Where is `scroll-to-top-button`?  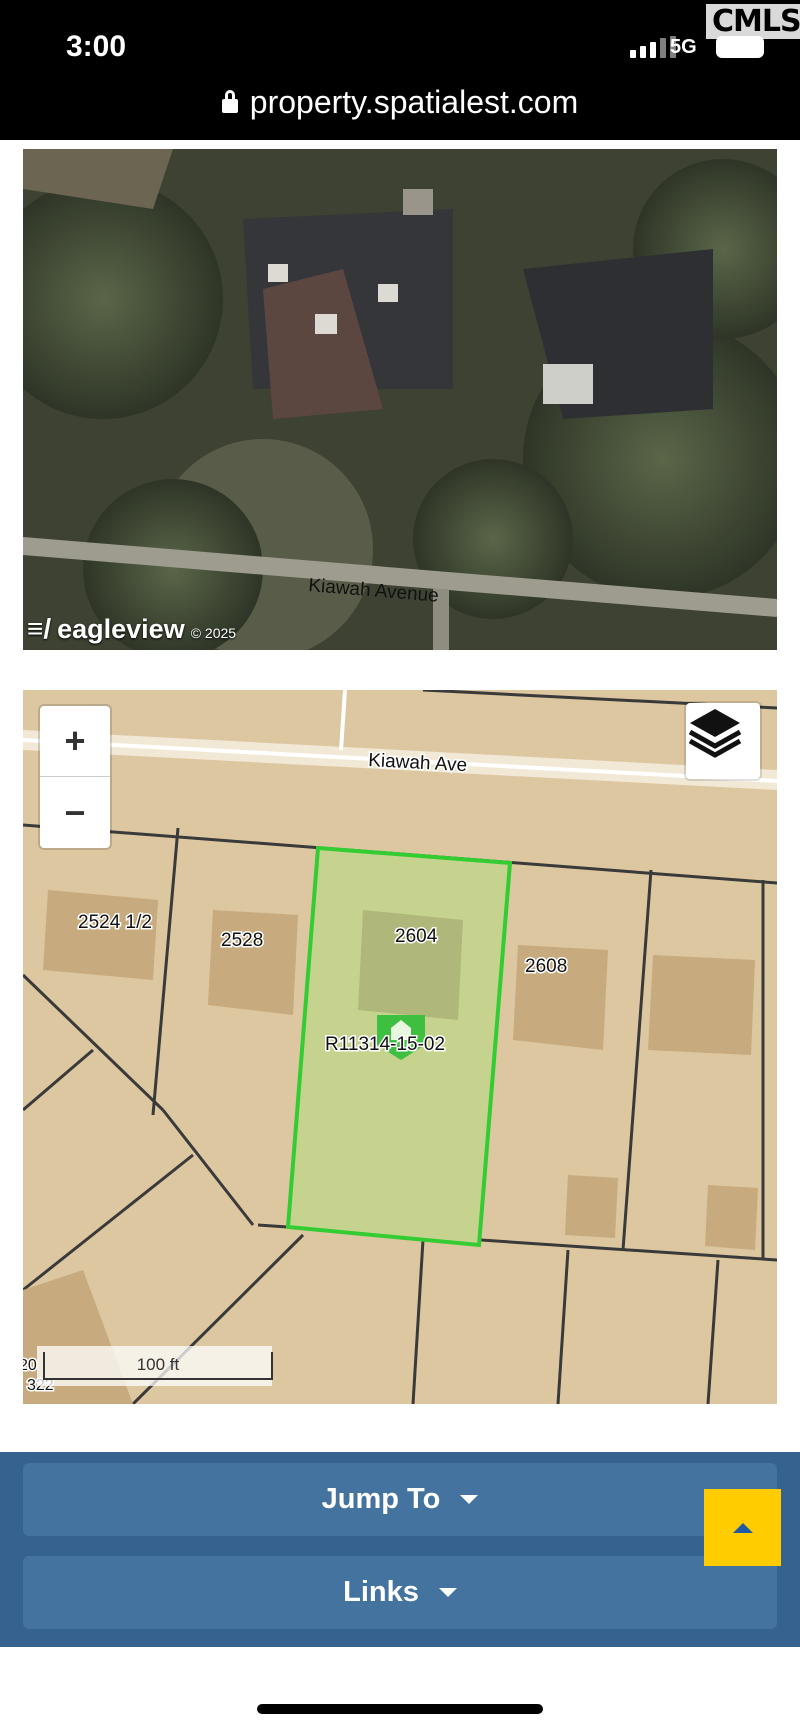
scroll-to-top-button is located at coordinates (742, 1527).